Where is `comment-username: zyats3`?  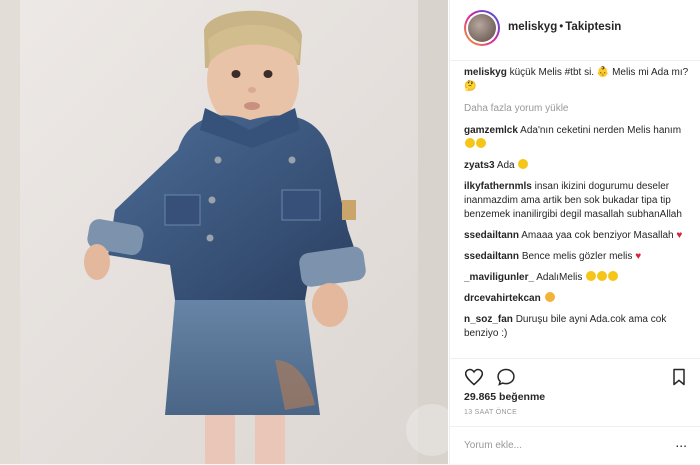 comment-username: zyats3 is located at coordinates (479, 165).